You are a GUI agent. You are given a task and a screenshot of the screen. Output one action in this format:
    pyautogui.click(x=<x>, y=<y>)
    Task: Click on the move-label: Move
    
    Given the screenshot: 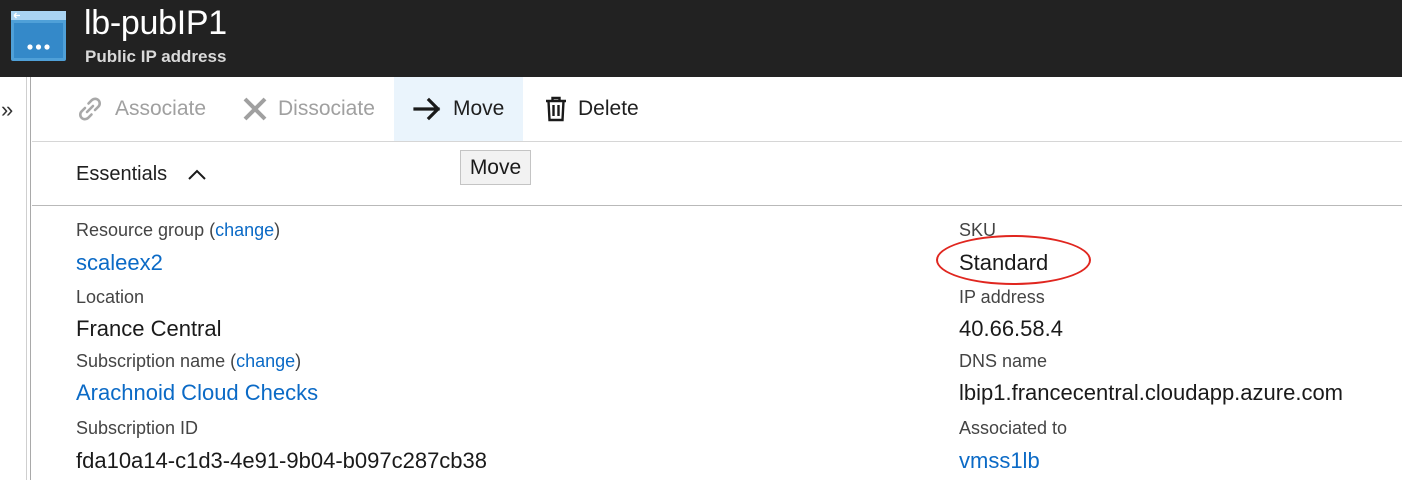 What is the action you would take?
    pyautogui.click(x=479, y=108)
    